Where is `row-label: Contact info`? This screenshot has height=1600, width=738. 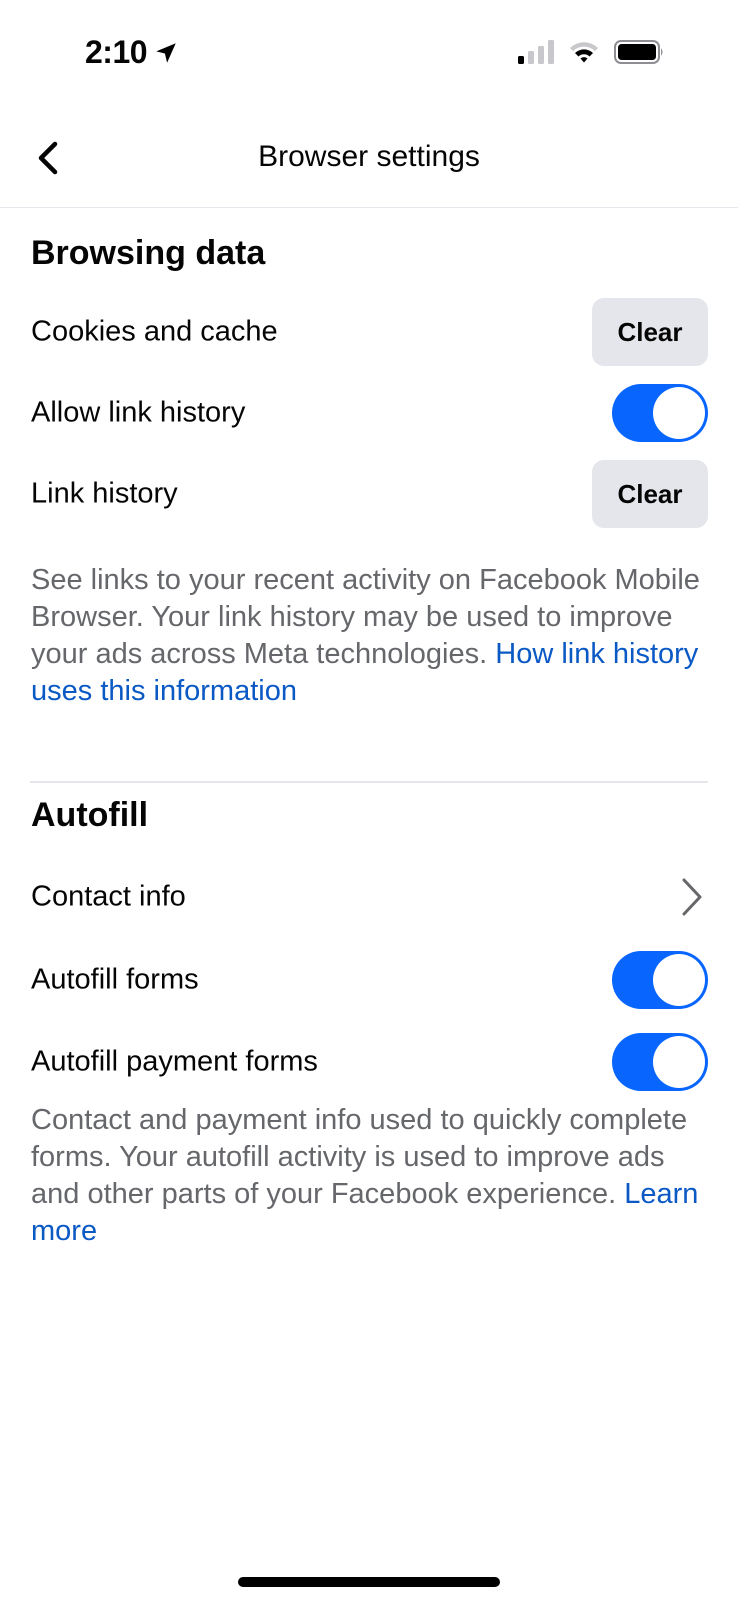
row-label: Contact info is located at coordinates (108, 896).